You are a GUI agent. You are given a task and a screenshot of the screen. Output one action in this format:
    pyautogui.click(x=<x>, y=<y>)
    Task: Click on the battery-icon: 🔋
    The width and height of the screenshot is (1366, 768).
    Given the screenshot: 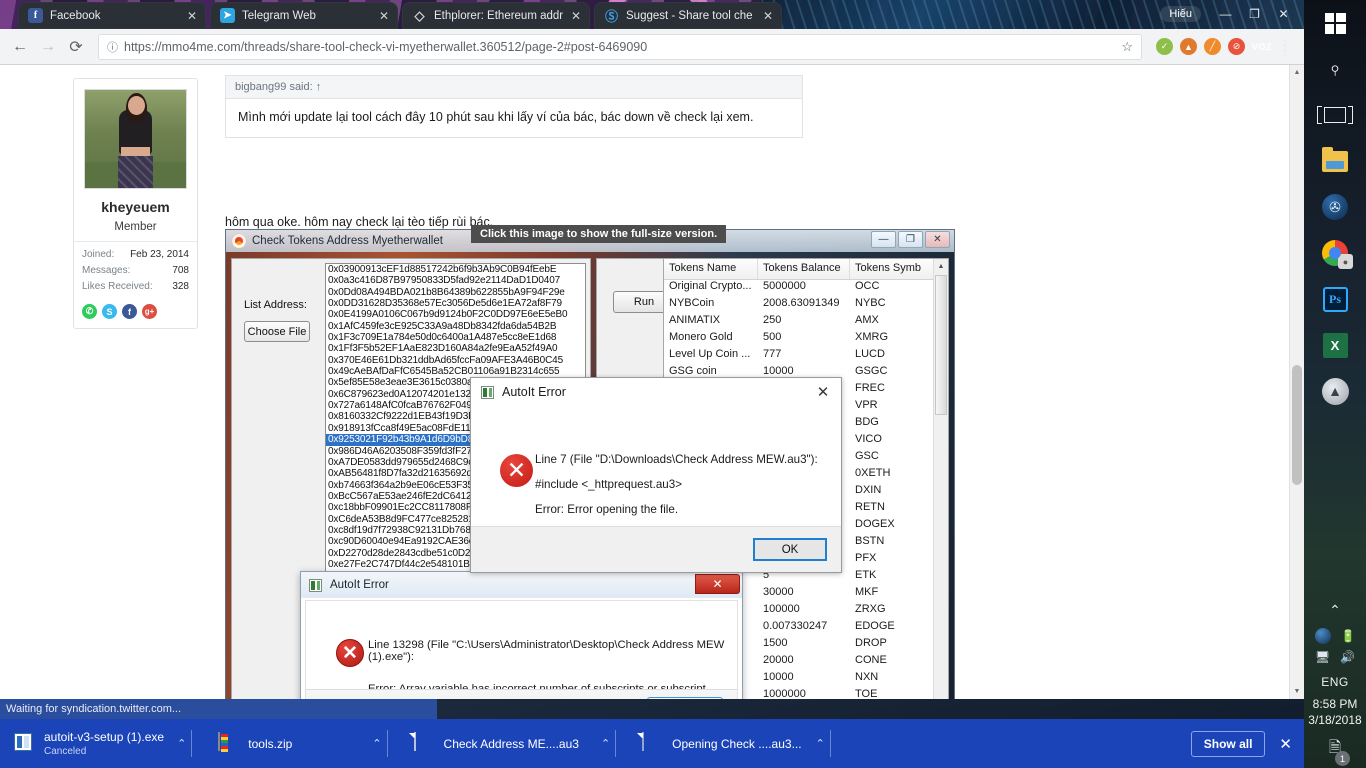 What is the action you would take?
    pyautogui.click(x=1348, y=636)
    